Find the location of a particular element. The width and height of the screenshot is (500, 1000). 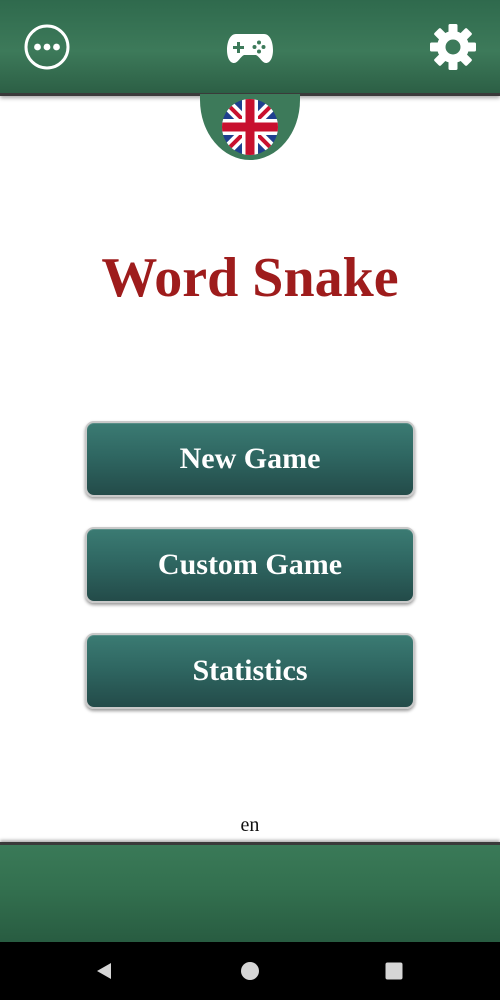

settings-button is located at coordinates (453, 47).